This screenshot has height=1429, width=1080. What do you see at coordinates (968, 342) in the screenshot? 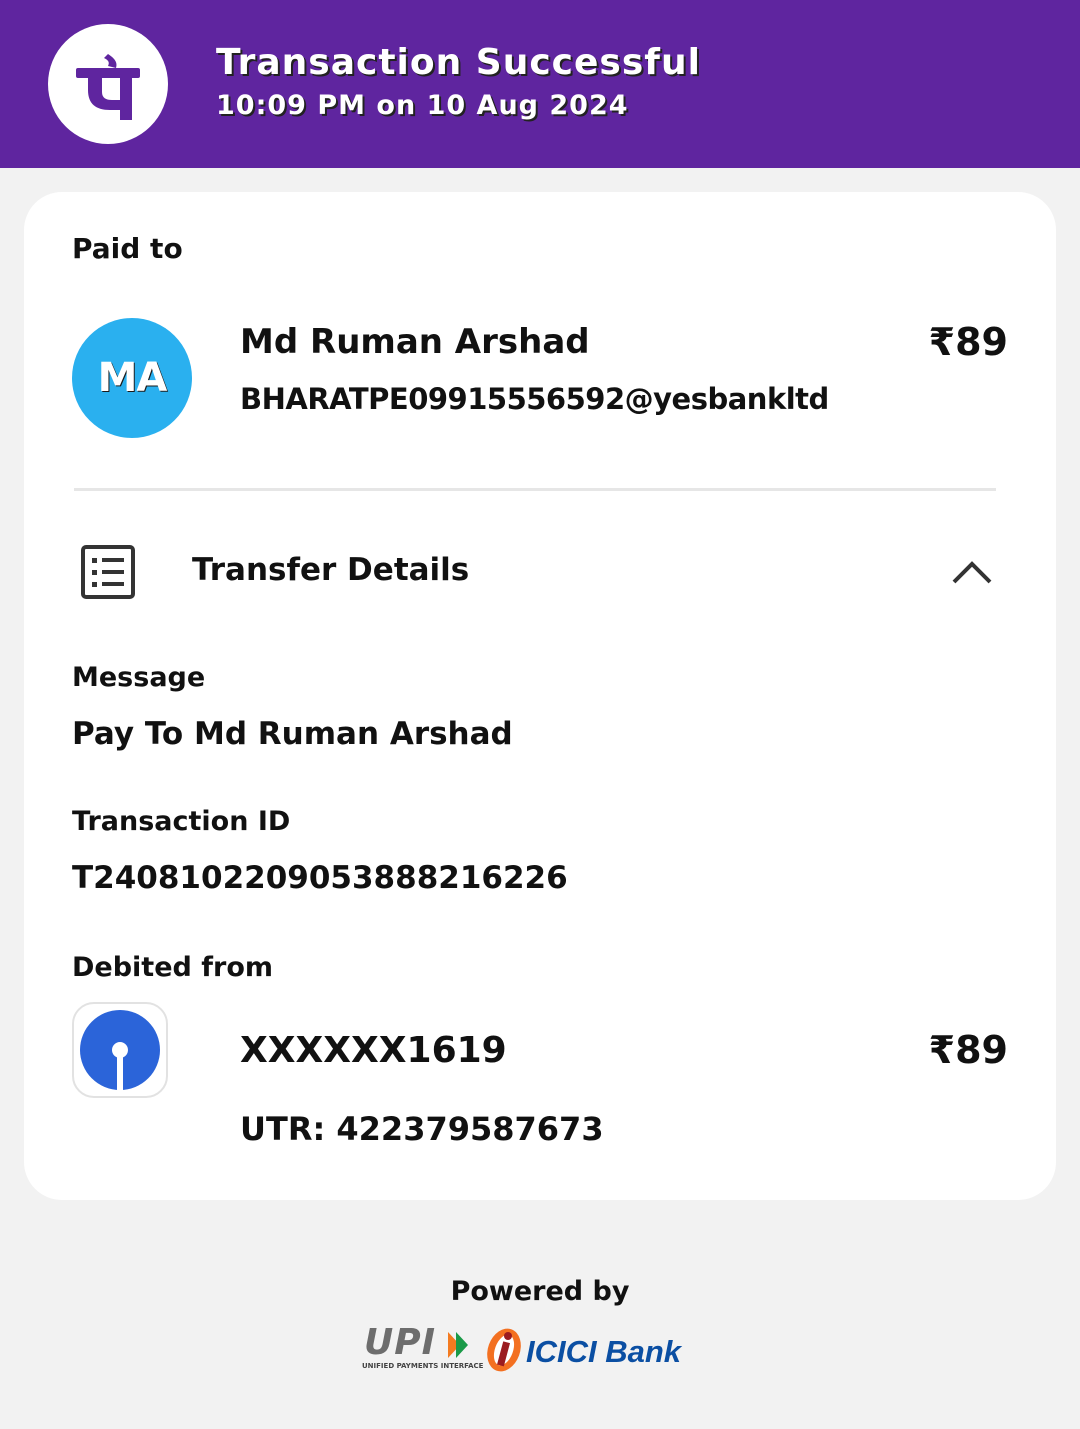
I see `paid-amount: ₹89` at bounding box center [968, 342].